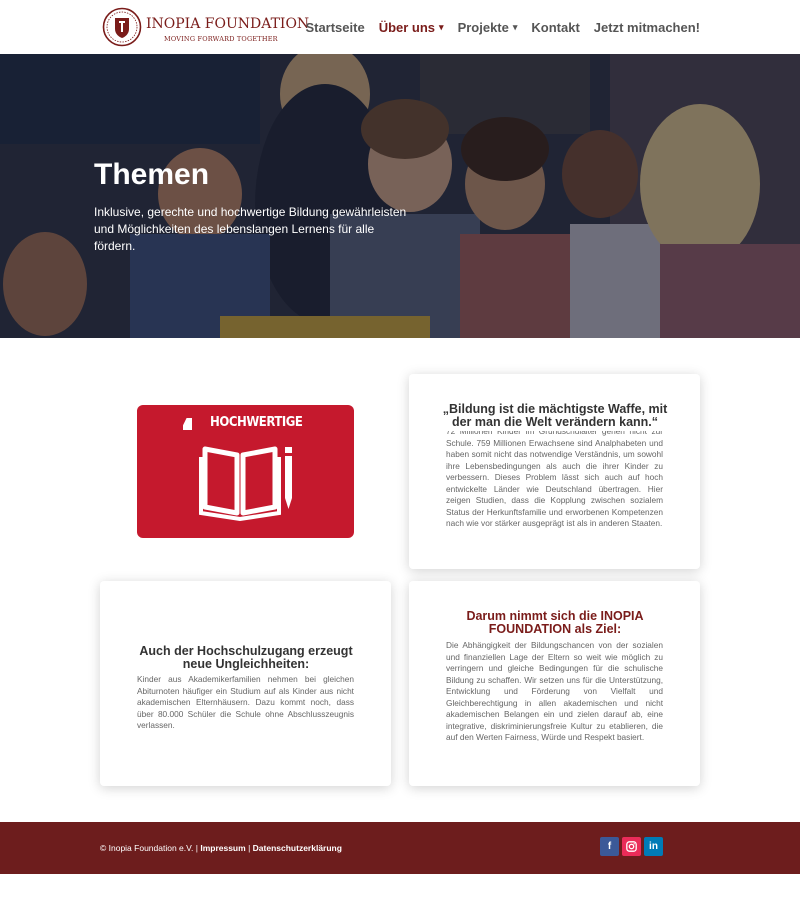  I want to click on nav-label: Kontakt, so click(555, 27).